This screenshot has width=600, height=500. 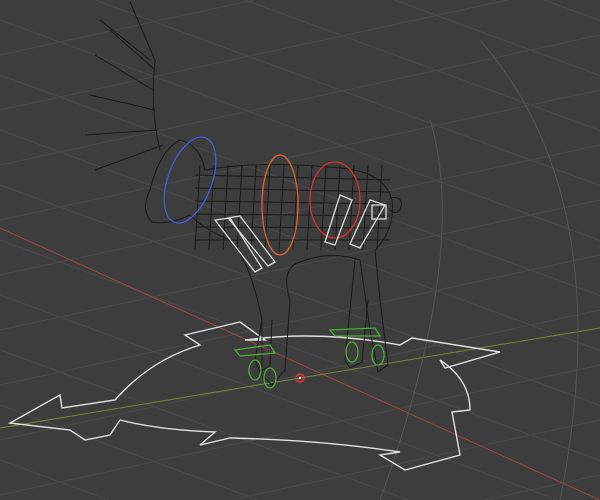 I want to click on foot-controls, so click(x=309, y=358).